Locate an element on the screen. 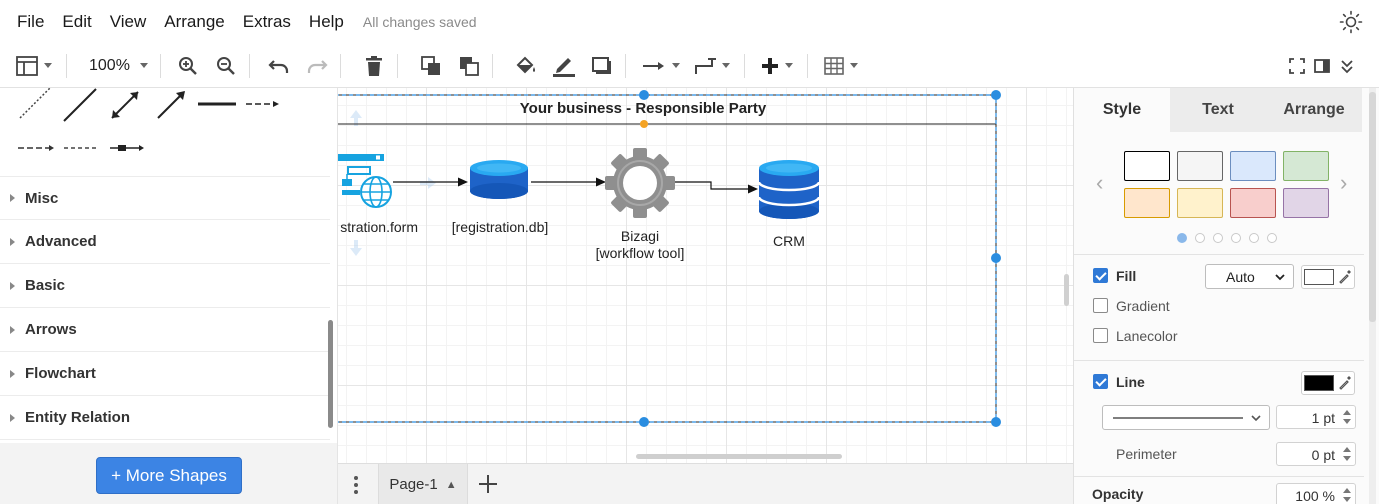 The width and height of the screenshot is (1379, 504). gradient-checkbox is located at coordinates (1100, 305).